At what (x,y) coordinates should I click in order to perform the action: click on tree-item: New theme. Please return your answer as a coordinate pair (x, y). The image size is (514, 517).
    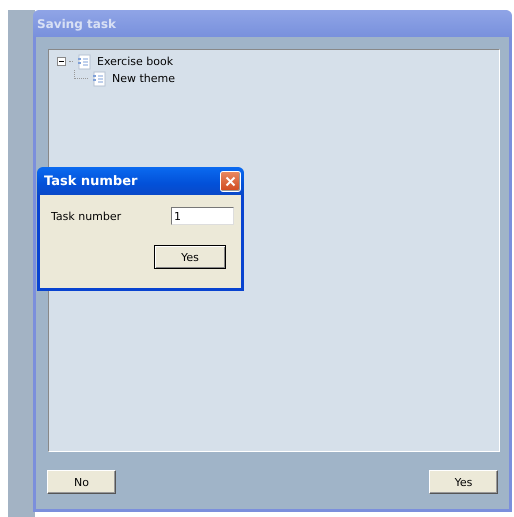
    Looking at the image, I should click on (144, 78).